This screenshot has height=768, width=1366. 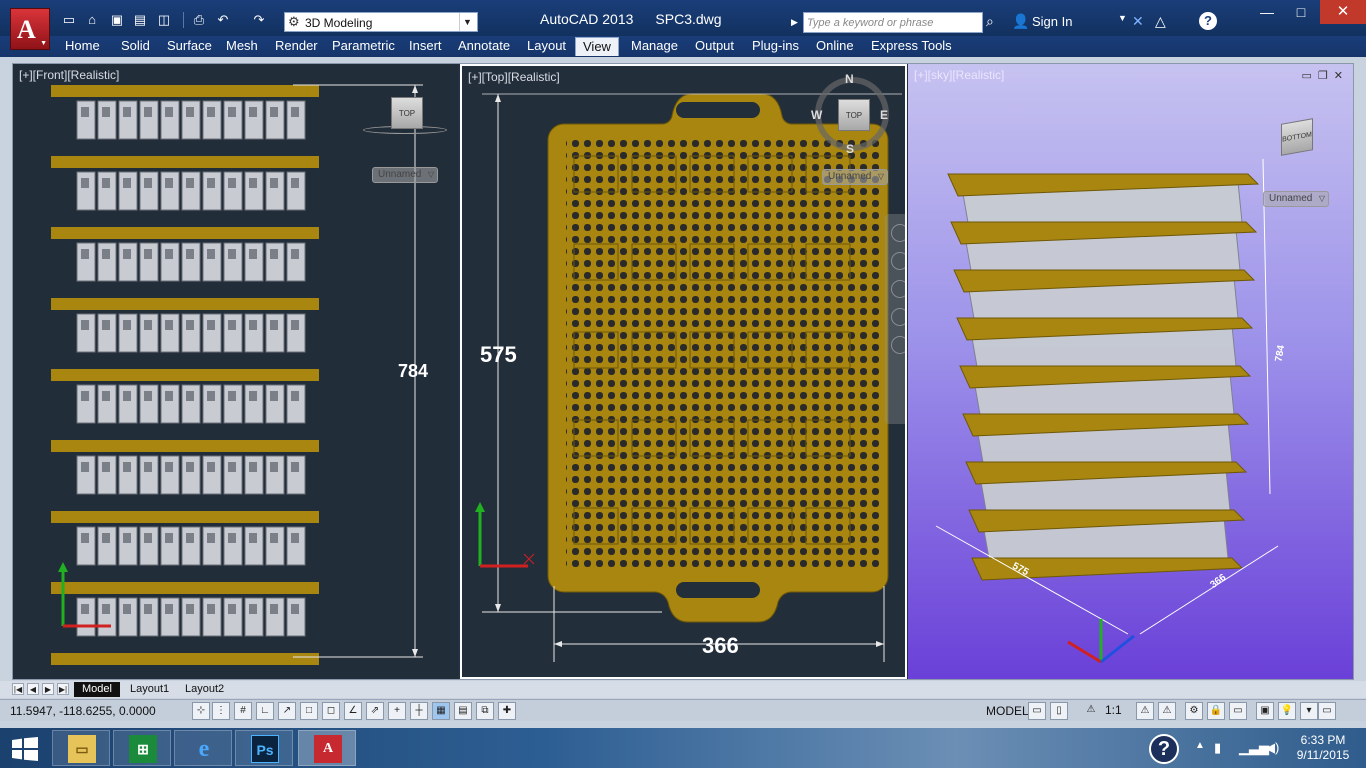 What do you see at coordinates (203, 748) in the screenshot?
I see `taskbar-internet-explorer: e` at bounding box center [203, 748].